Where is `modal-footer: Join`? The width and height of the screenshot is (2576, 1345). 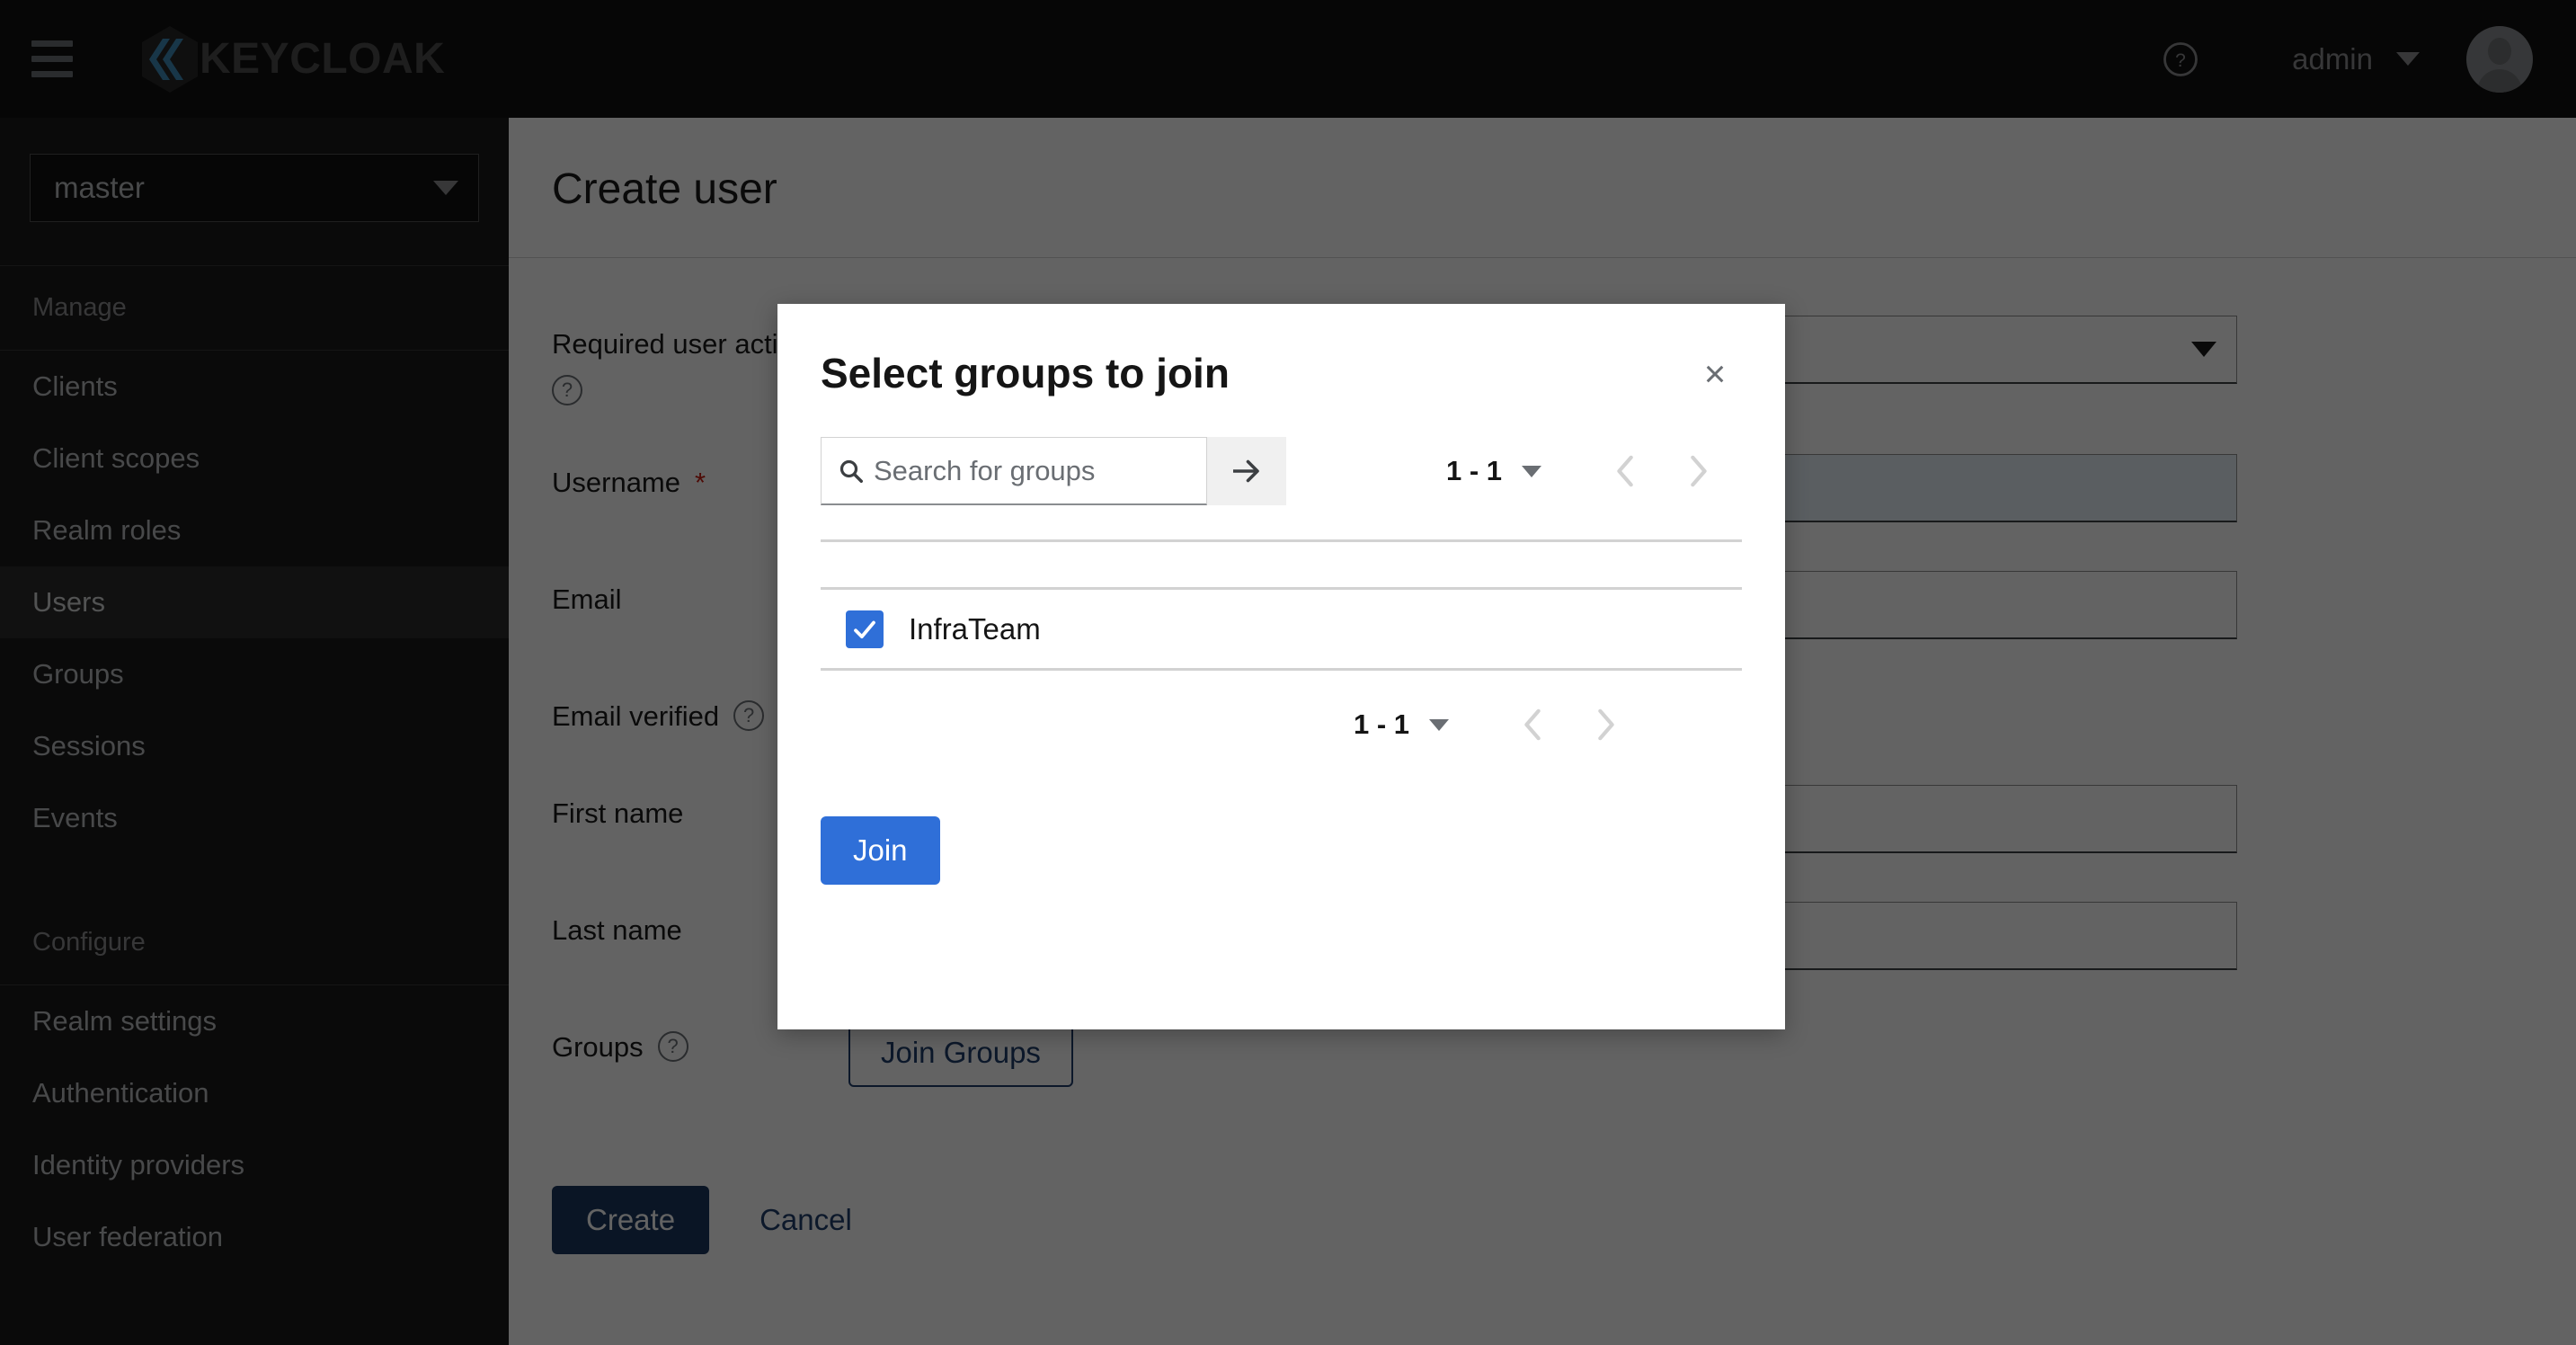 modal-footer: Join is located at coordinates (1281, 822).